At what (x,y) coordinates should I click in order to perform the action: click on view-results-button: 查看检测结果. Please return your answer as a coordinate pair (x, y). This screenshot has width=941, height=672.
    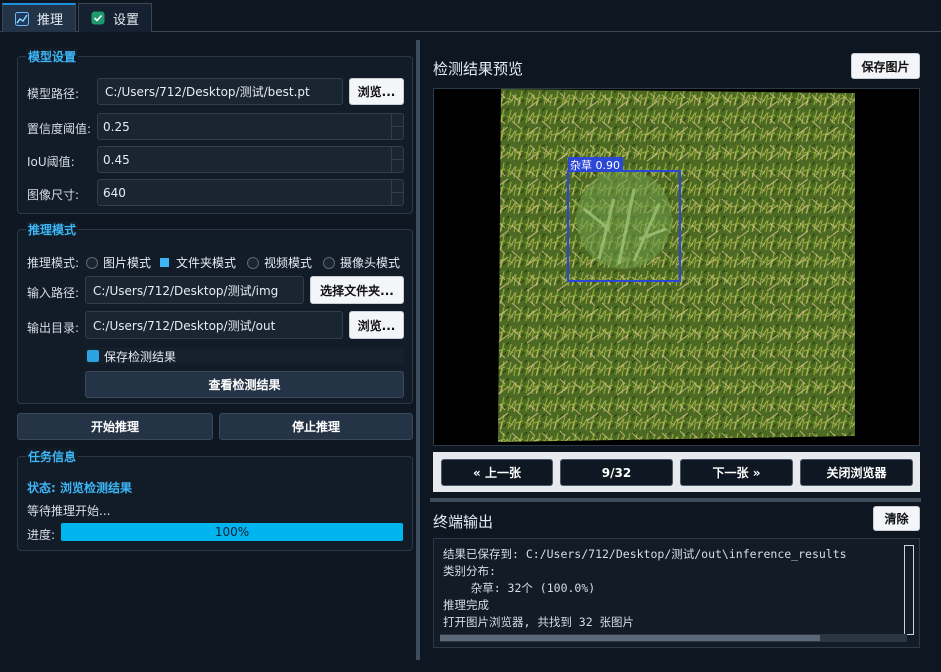
    Looking at the image, I should click on (244, 384).